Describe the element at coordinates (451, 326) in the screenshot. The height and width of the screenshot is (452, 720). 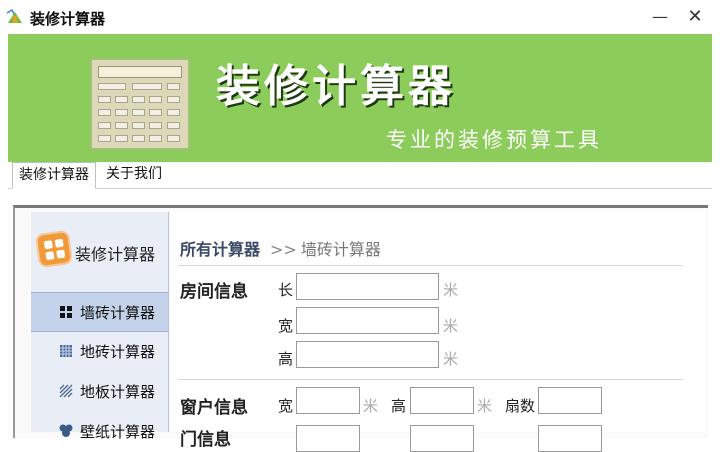
I see `room-width-unit: 米` at that location.